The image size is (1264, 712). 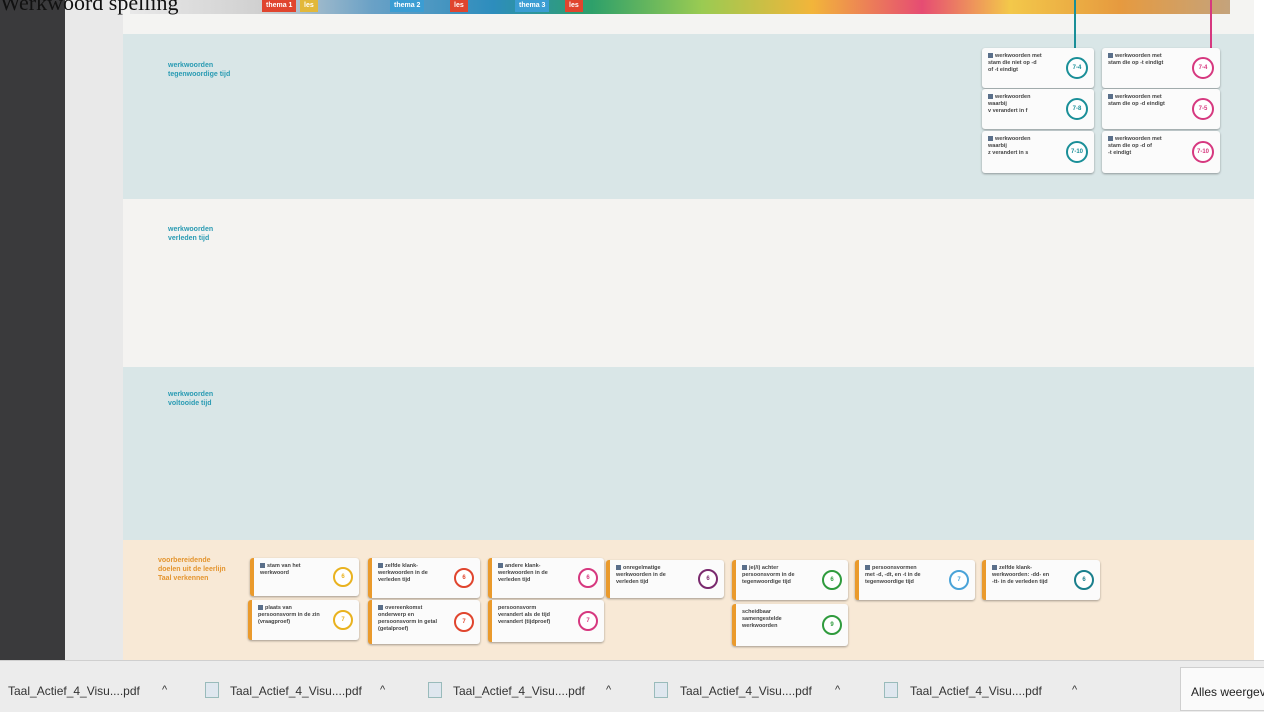 What do you see at coordinates (407, 6) in the screenshot?
I see `theme-tag: thema 2` at bounding box center [407, 6].